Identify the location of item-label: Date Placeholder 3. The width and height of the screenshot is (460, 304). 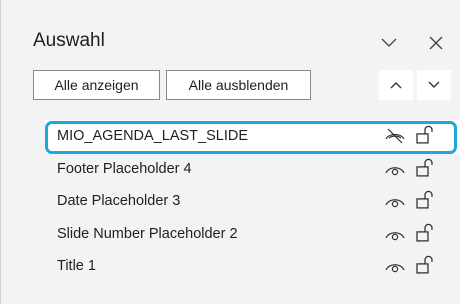
(119, 201).